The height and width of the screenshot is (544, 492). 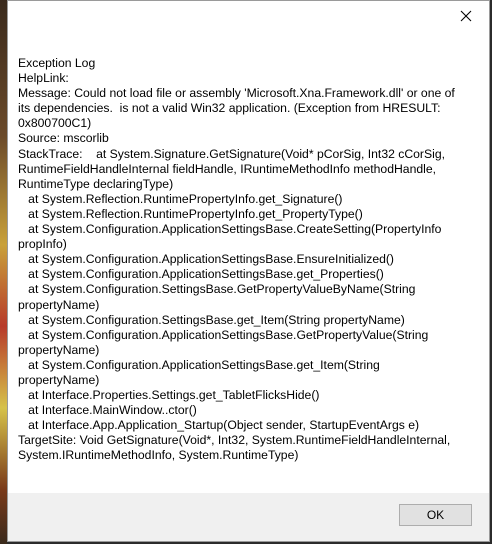 What do you see at coordinates (248, 517) in the screenshot?
I see `button-footer: OK` at bounding box center [248, 517].